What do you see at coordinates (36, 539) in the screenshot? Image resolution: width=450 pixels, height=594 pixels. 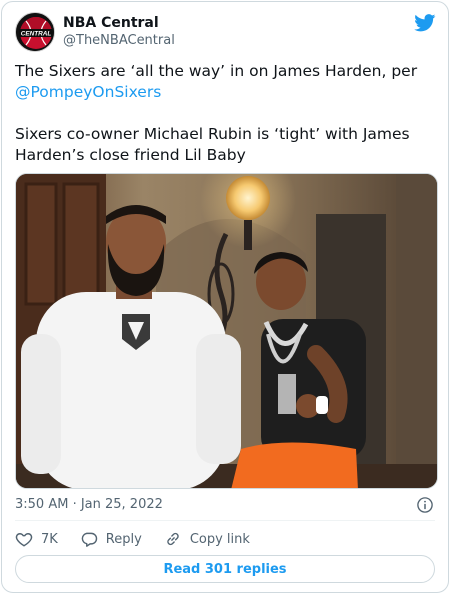 I see `like-button: 7K` at bounding box center [36, 539].